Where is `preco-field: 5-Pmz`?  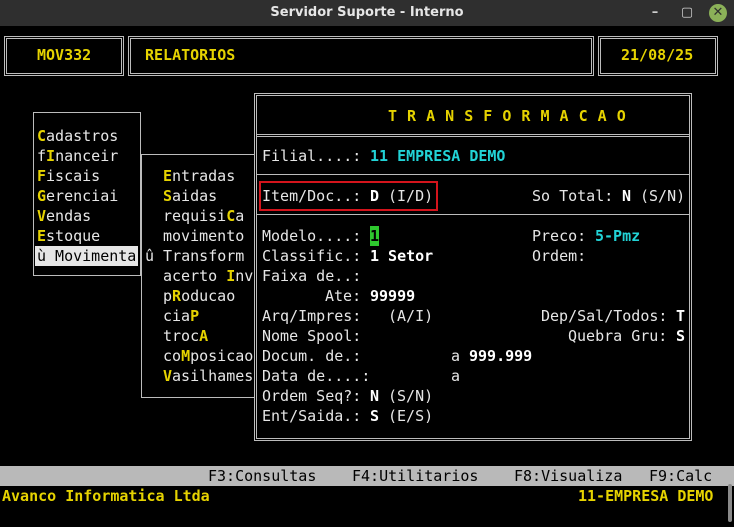 preco-field: 5-Pmz is located at coordinates (617, 236).